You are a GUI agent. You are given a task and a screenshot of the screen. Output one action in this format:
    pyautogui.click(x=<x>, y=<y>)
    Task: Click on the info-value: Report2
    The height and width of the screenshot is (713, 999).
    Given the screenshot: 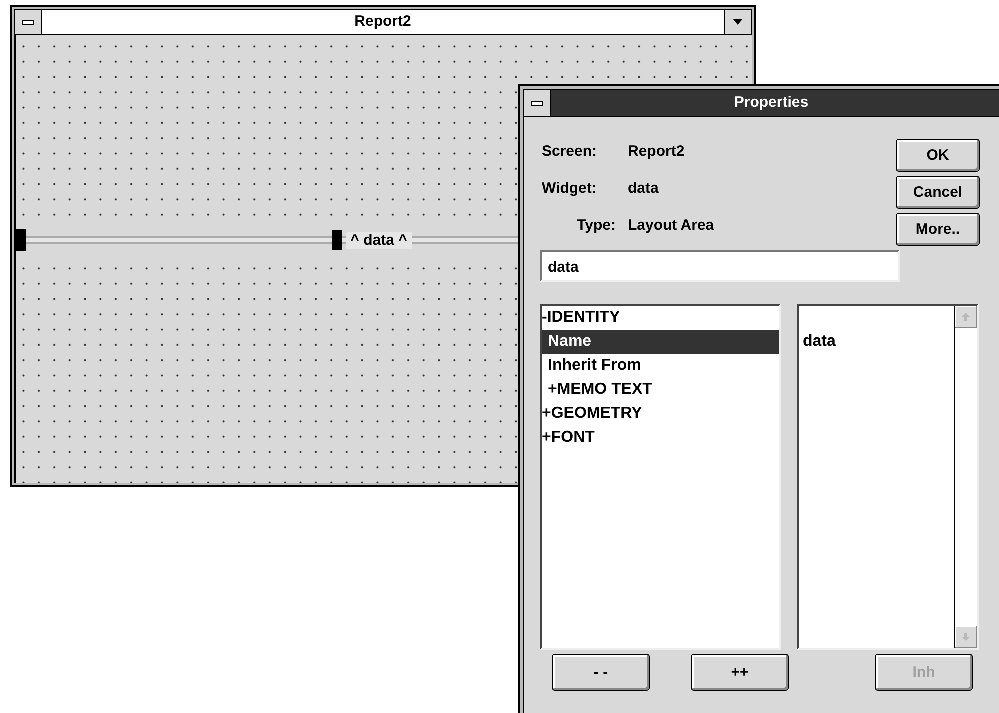 What is the action you would take?
    pyautogui.click(x=656, y=151)
    